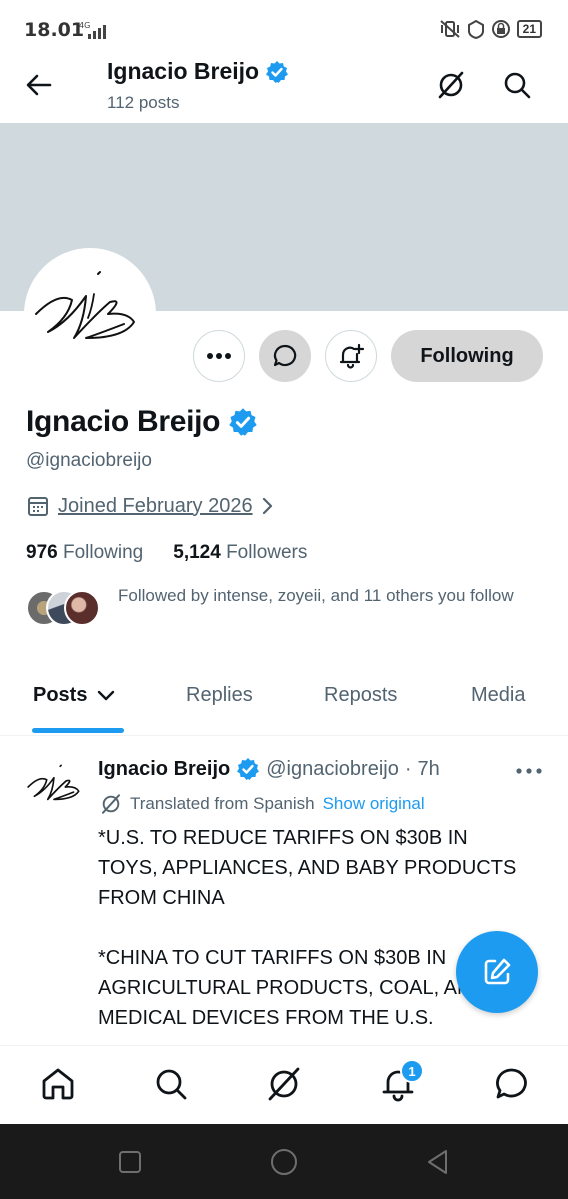  I want to click on header-title: Ignacio Breijo 112 posts, so click(198, 85).